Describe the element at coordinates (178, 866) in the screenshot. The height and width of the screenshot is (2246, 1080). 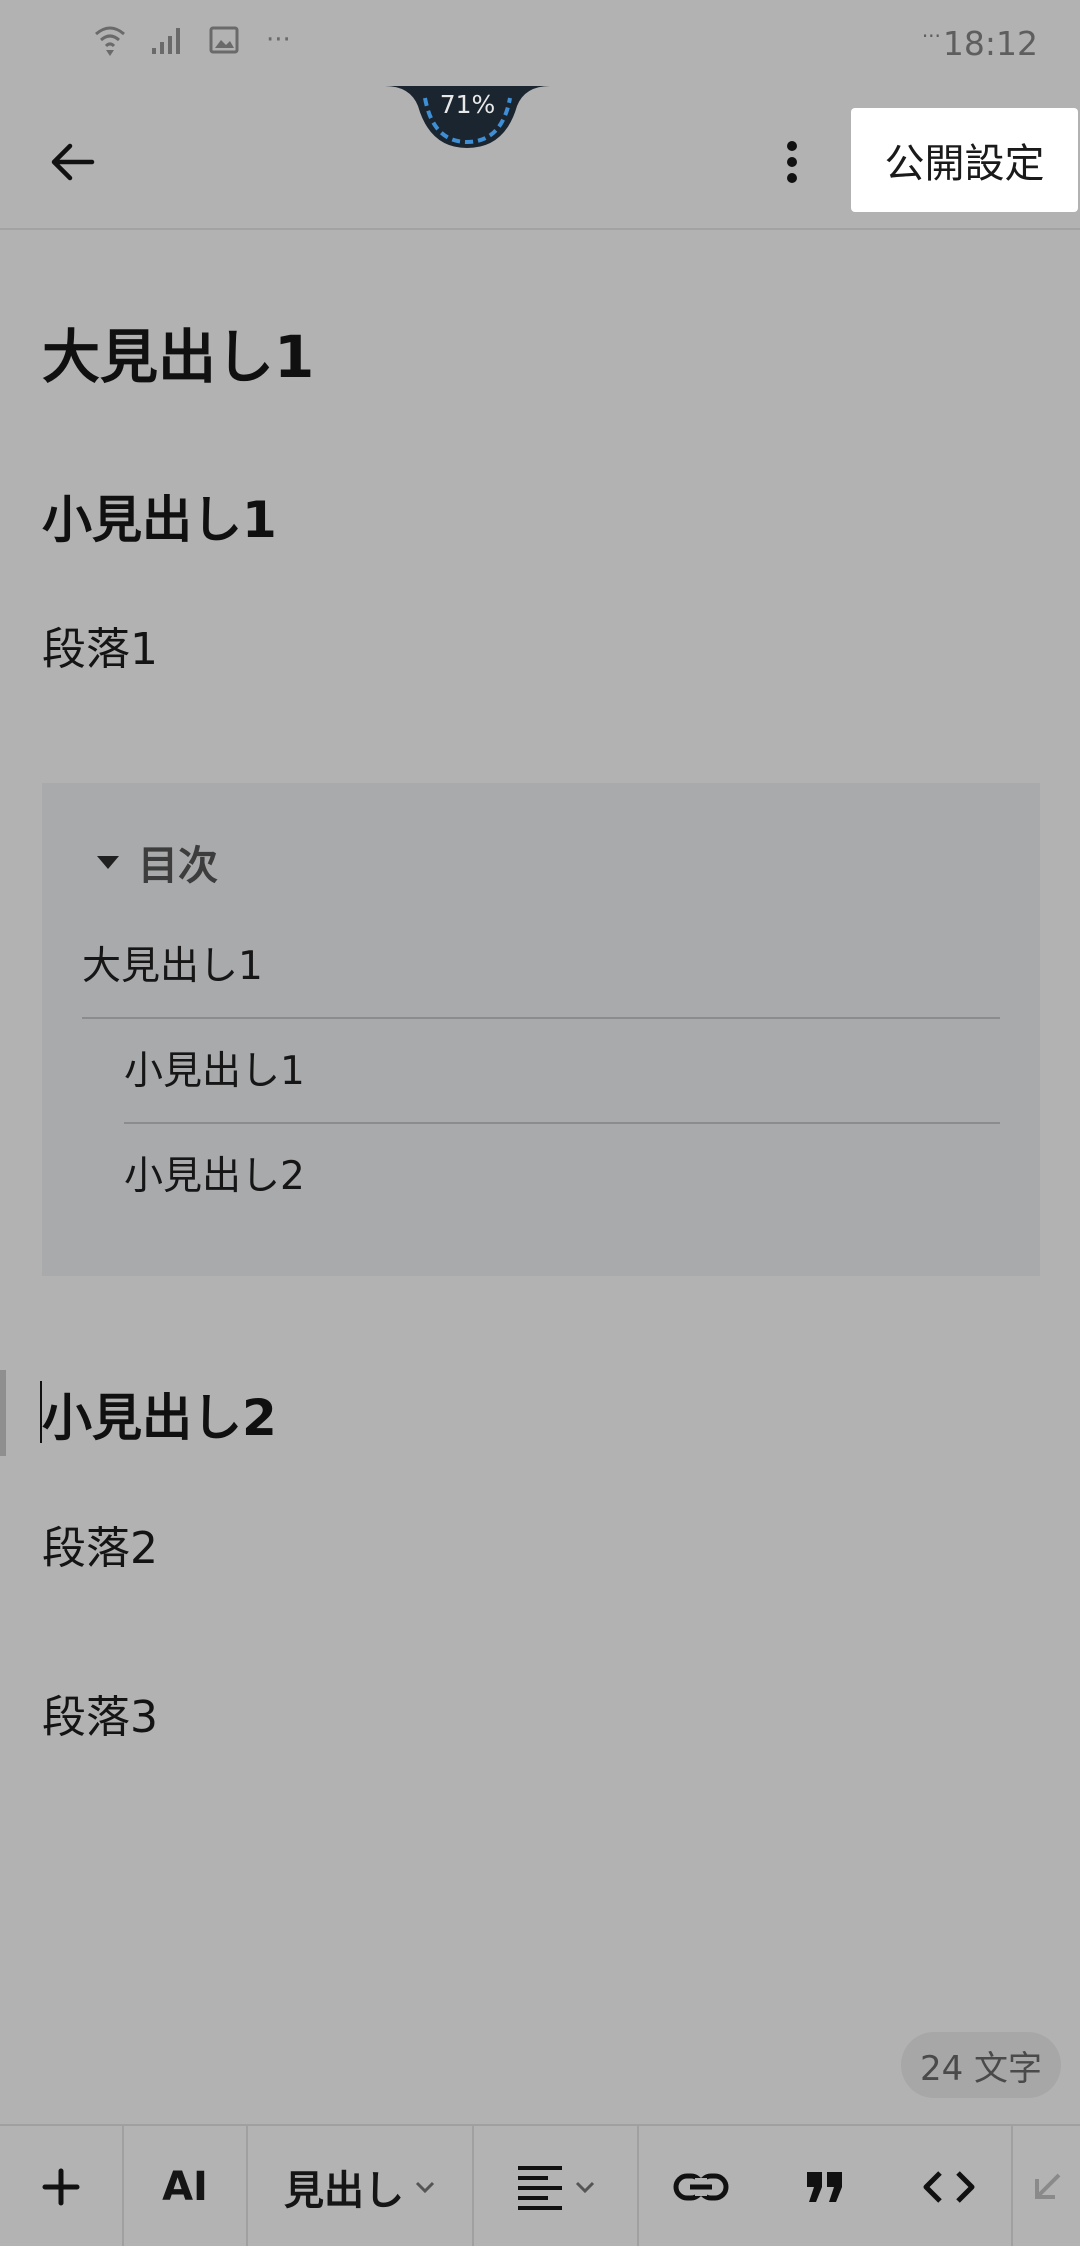
I see `toc-title: 目次` at that location.